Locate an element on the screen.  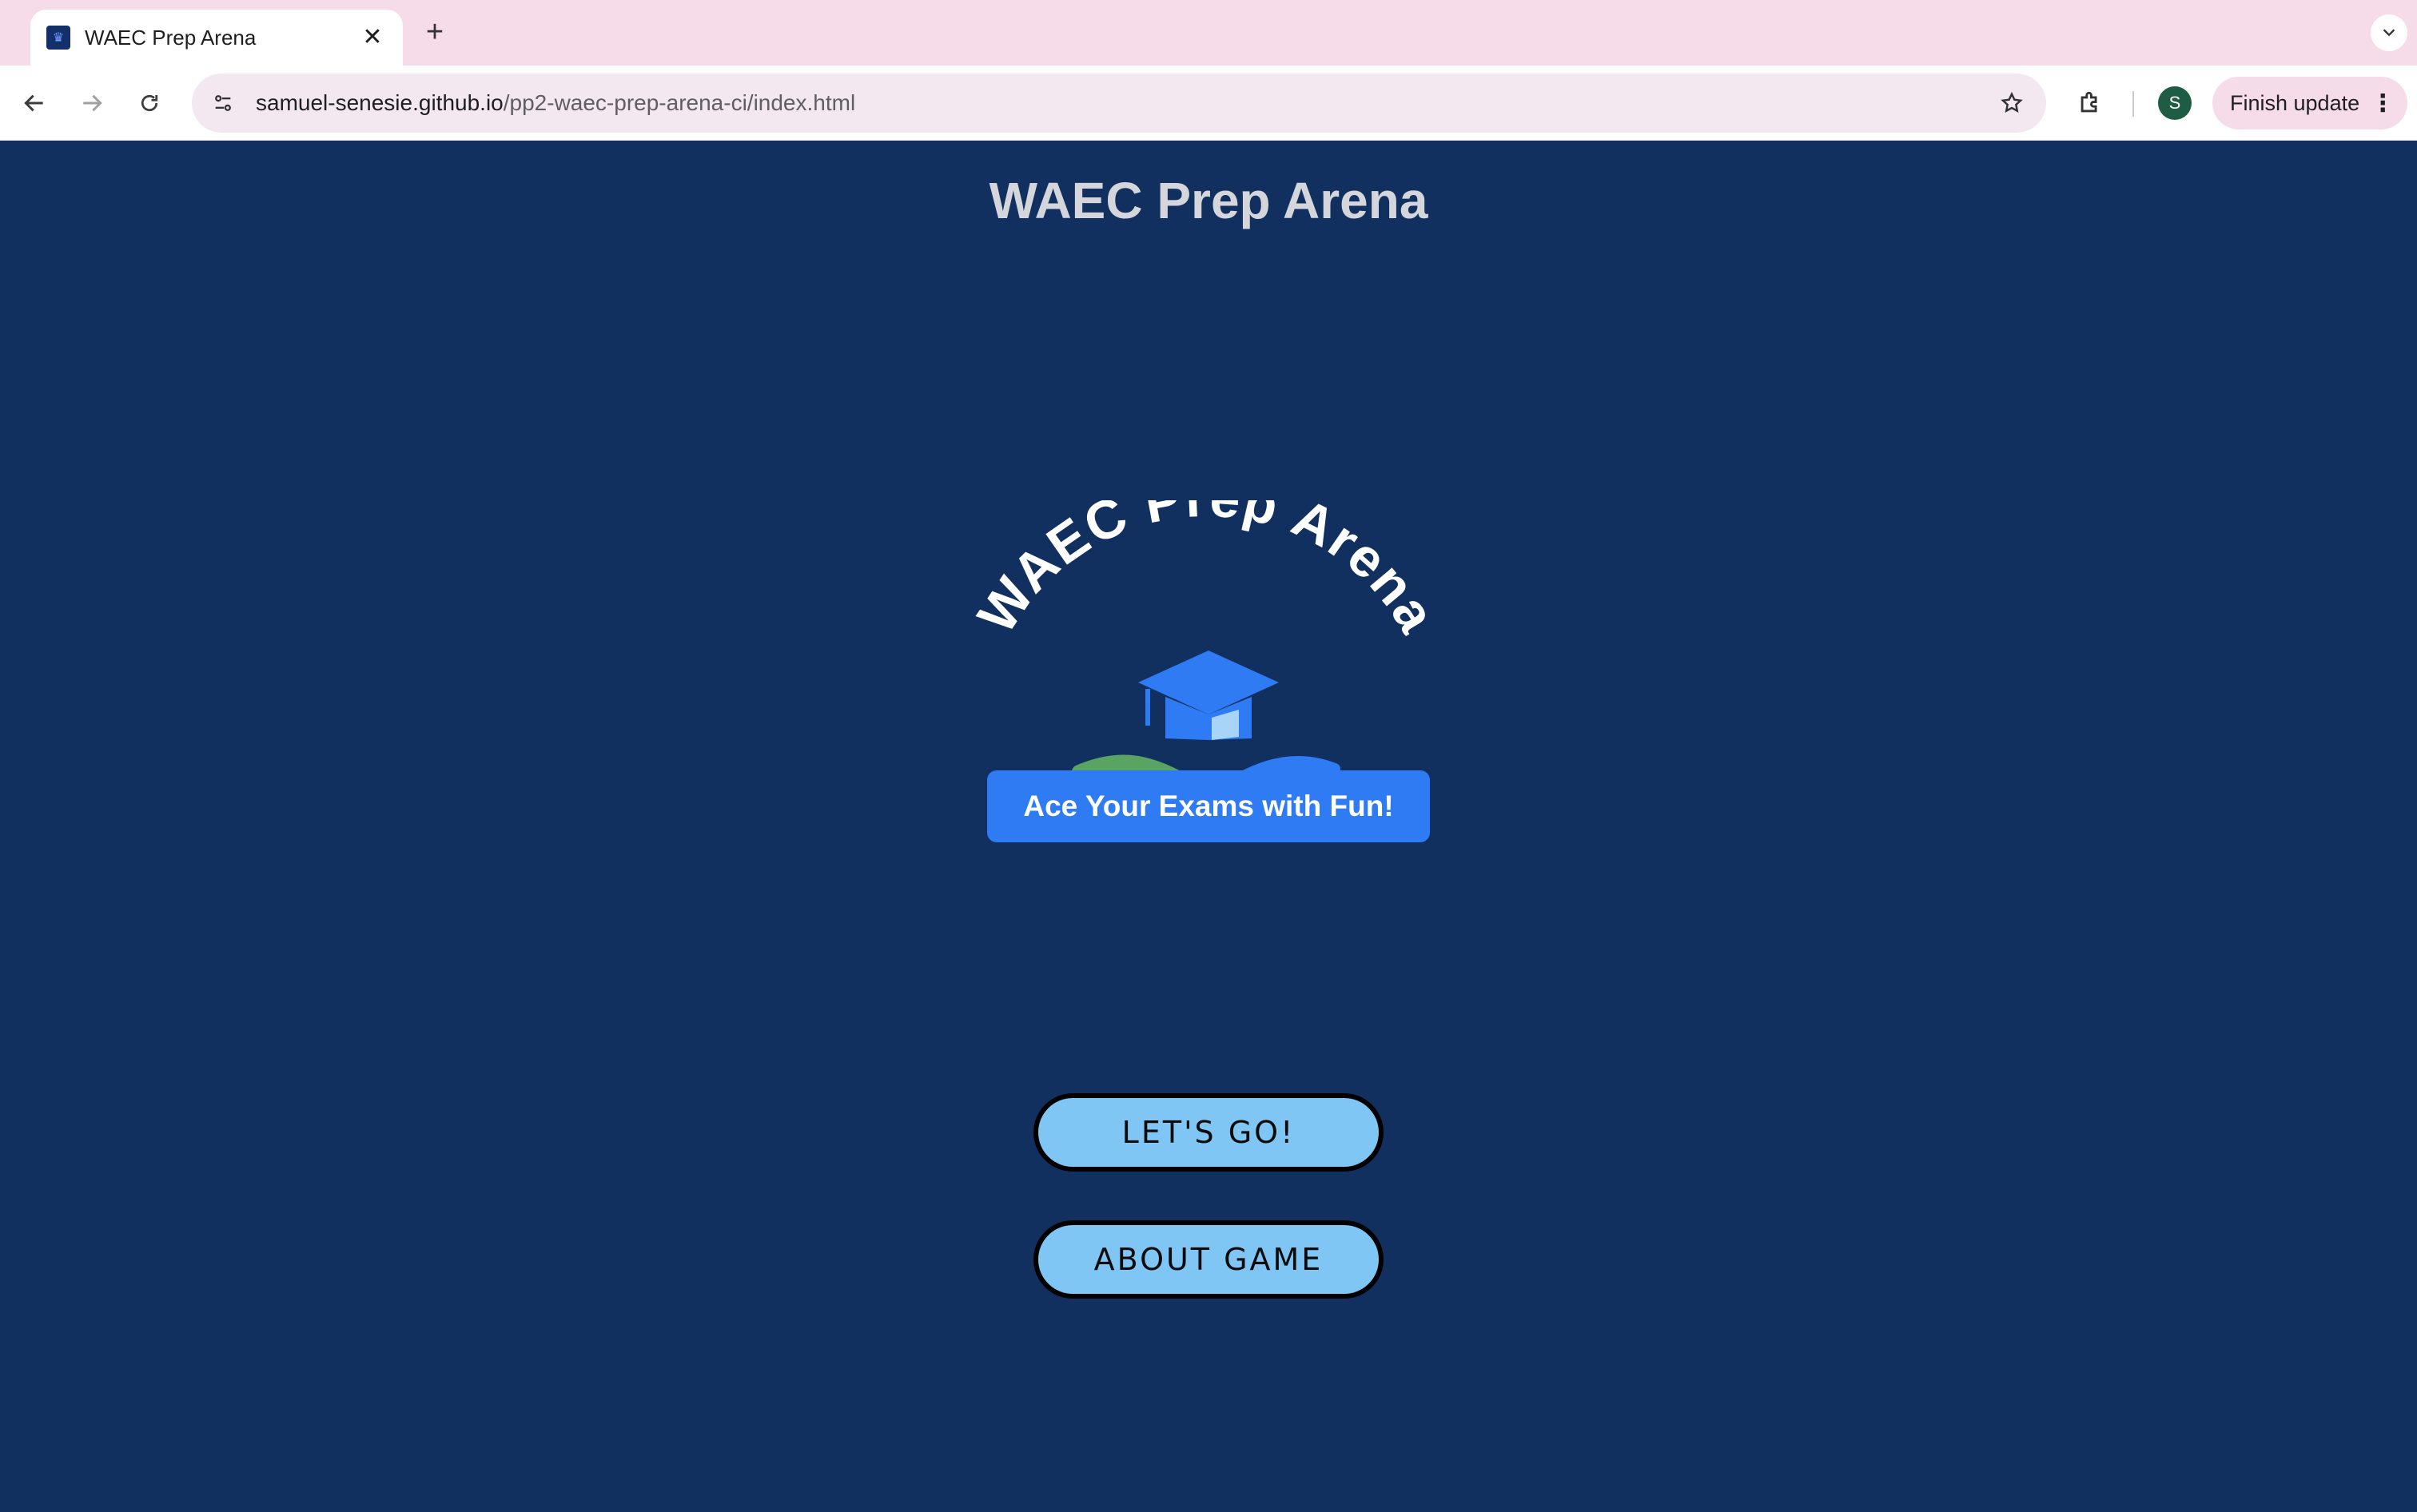
finish-update-button: Finish update ⋮ is located at coordinates (2309, 103).